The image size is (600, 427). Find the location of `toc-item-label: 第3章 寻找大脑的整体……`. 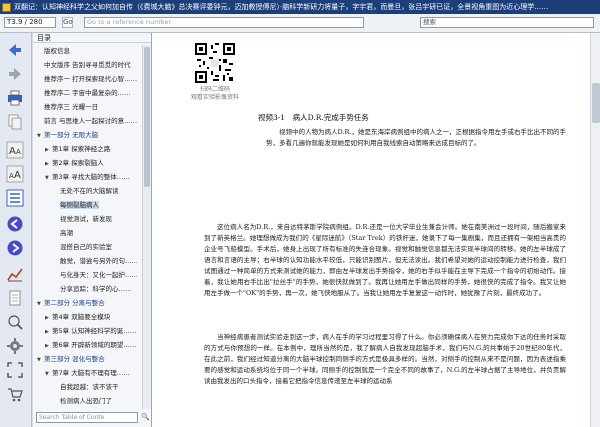

toc-item-label: 第3章 寻找大脑的整体…… is located at coordinates (91, 177).